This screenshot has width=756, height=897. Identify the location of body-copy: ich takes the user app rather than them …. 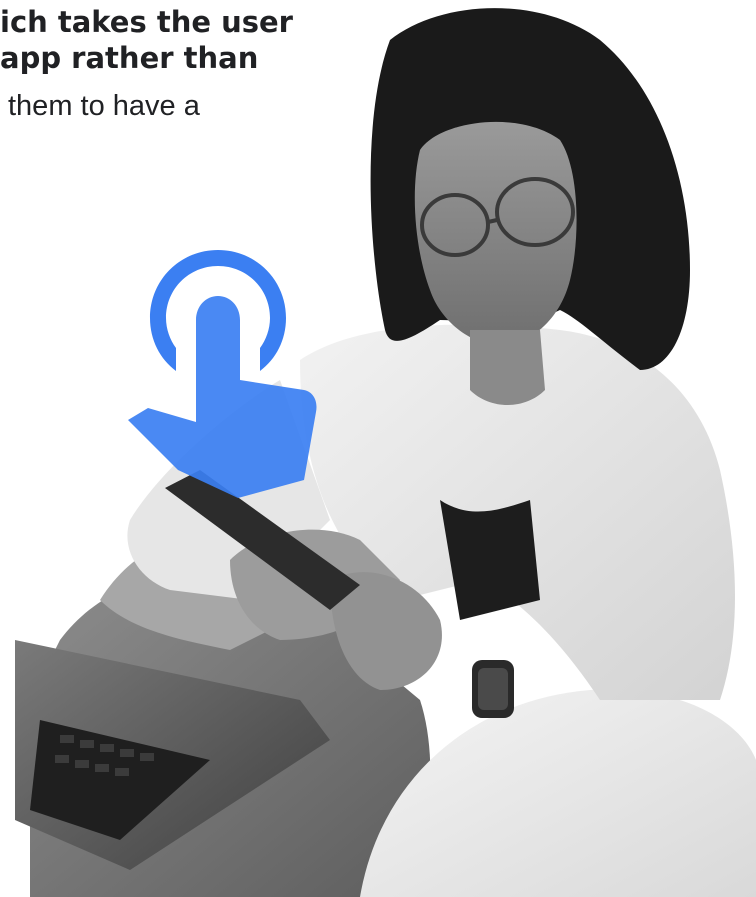
(180, 70).